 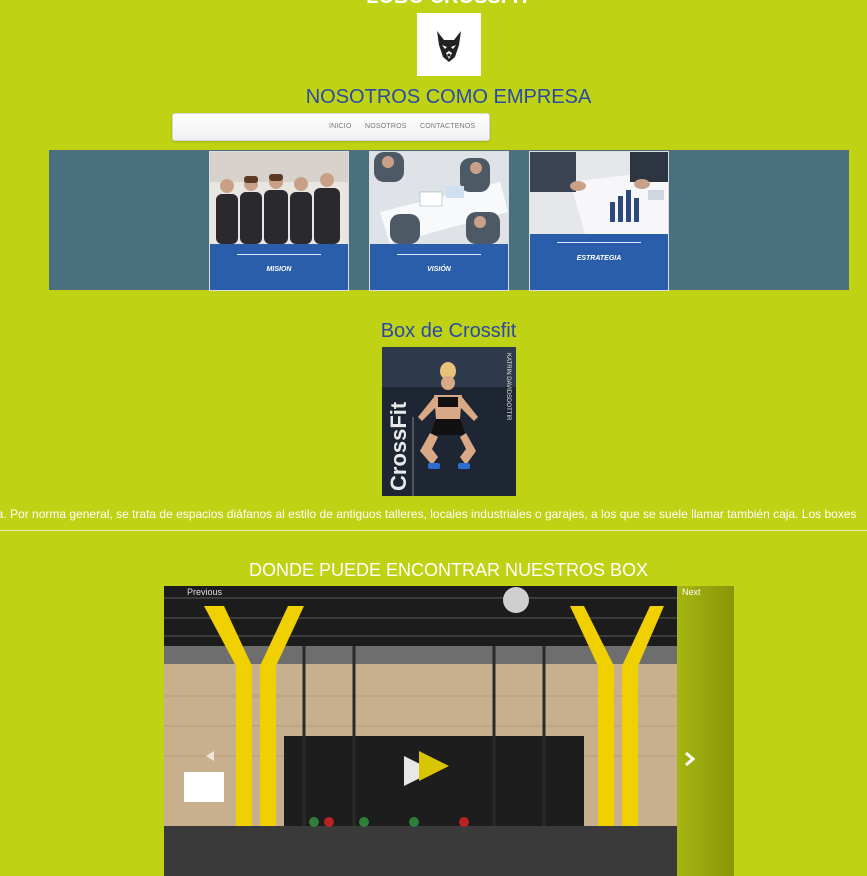 I want to click on card-vision: VISIÓN, so click(x=439, y=221).